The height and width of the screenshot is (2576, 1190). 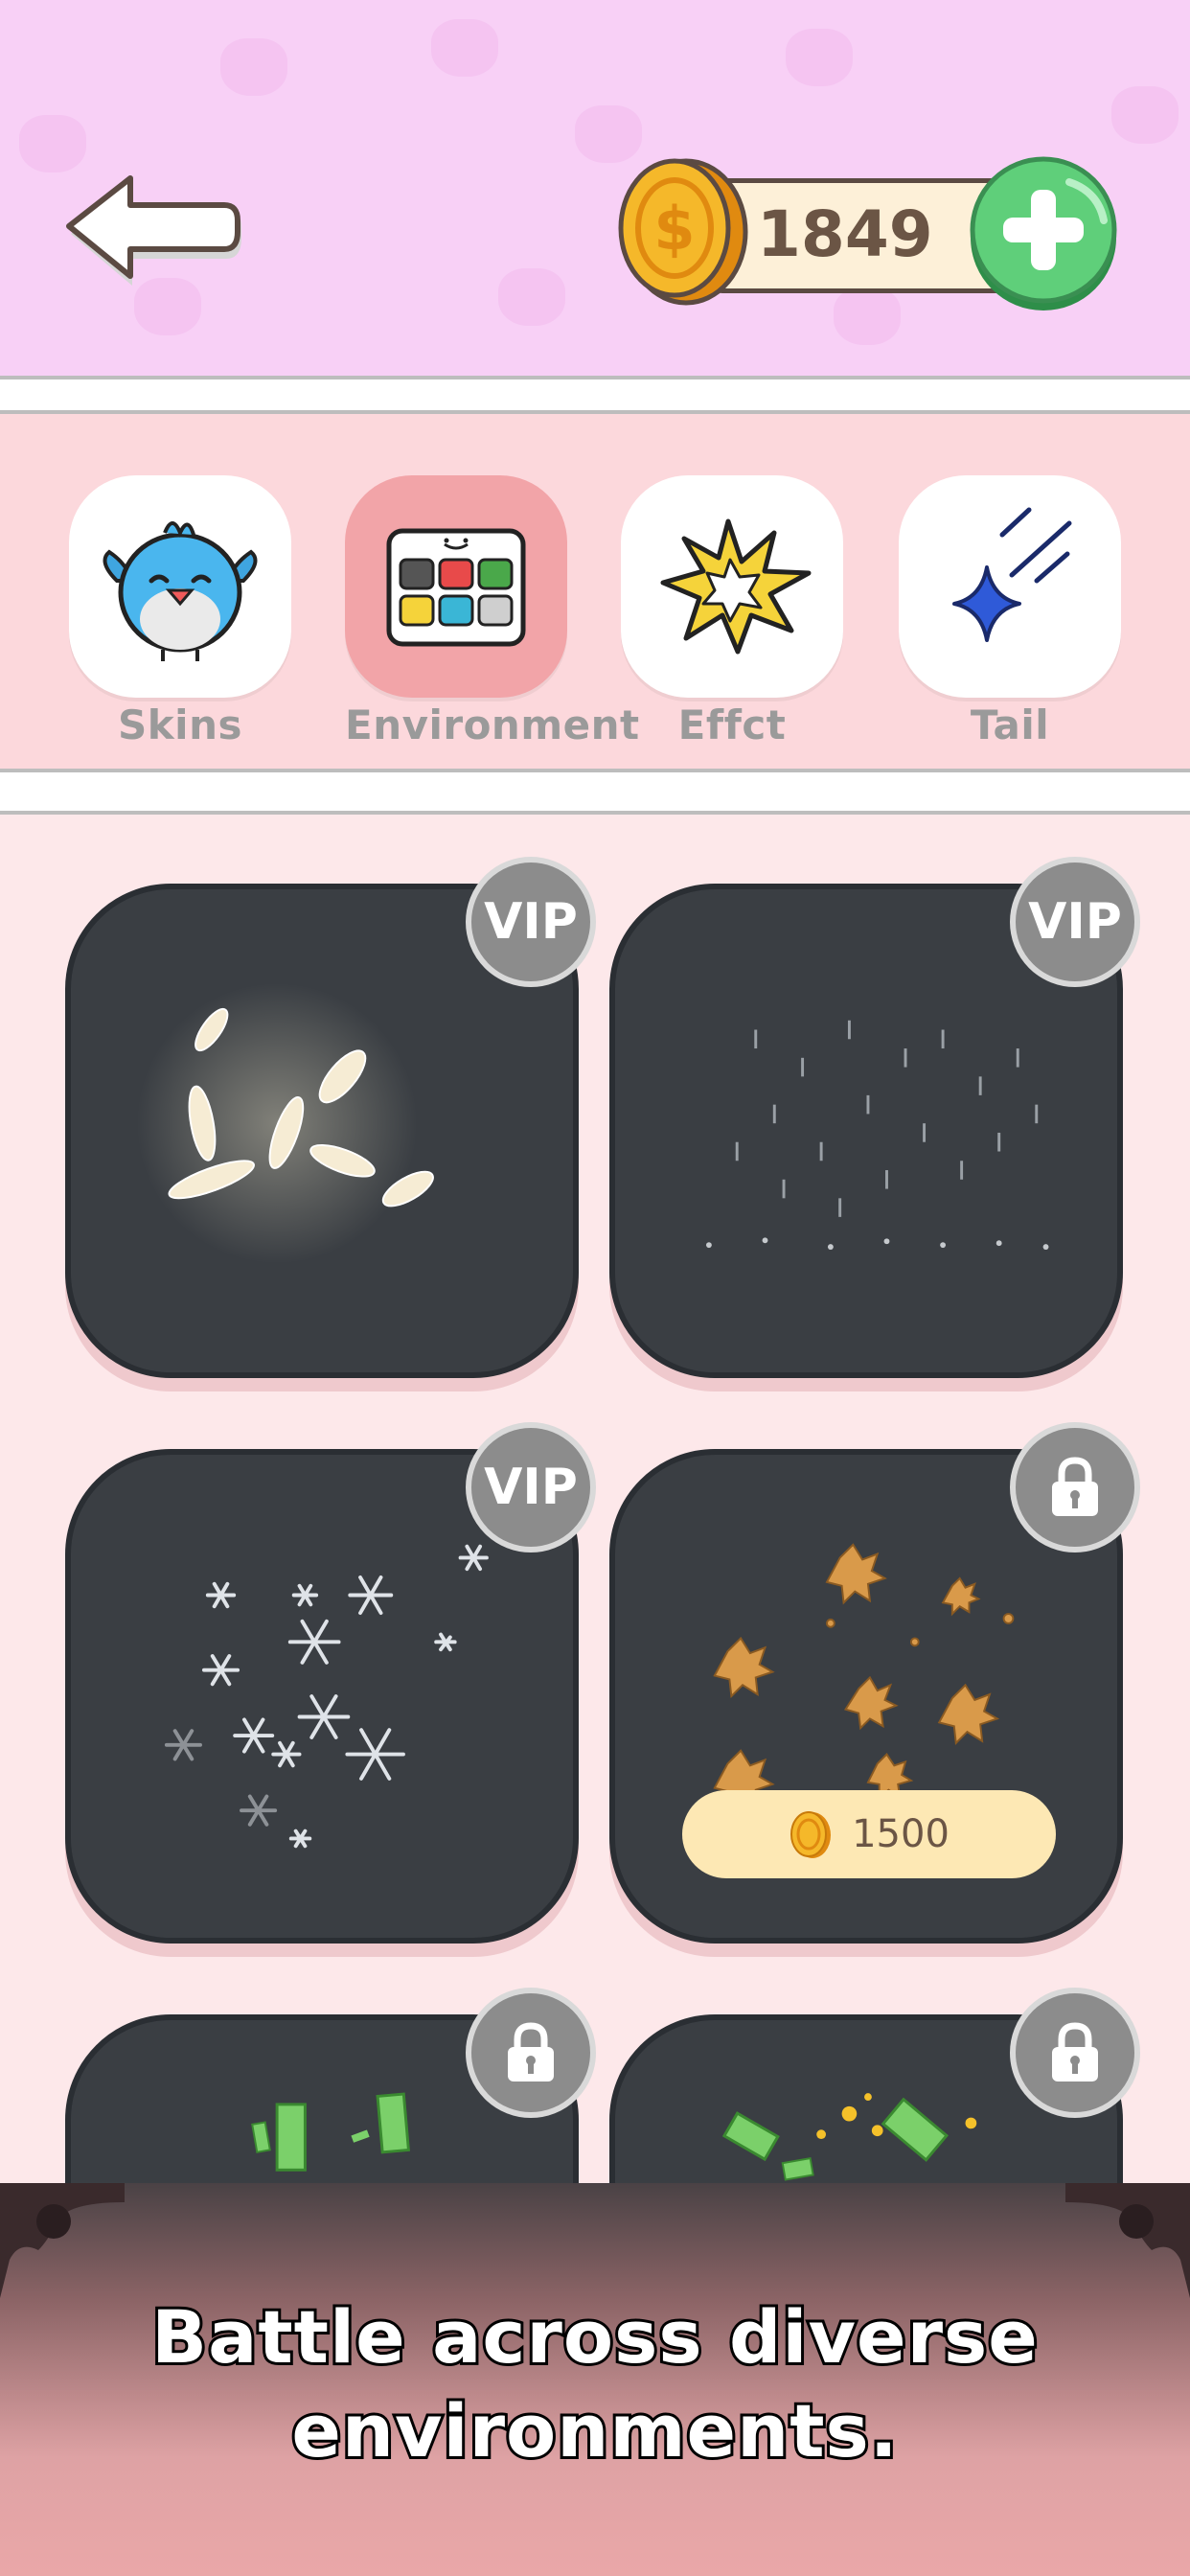 I want to click on tab-skins: Skins, so click(x=180, y=611).